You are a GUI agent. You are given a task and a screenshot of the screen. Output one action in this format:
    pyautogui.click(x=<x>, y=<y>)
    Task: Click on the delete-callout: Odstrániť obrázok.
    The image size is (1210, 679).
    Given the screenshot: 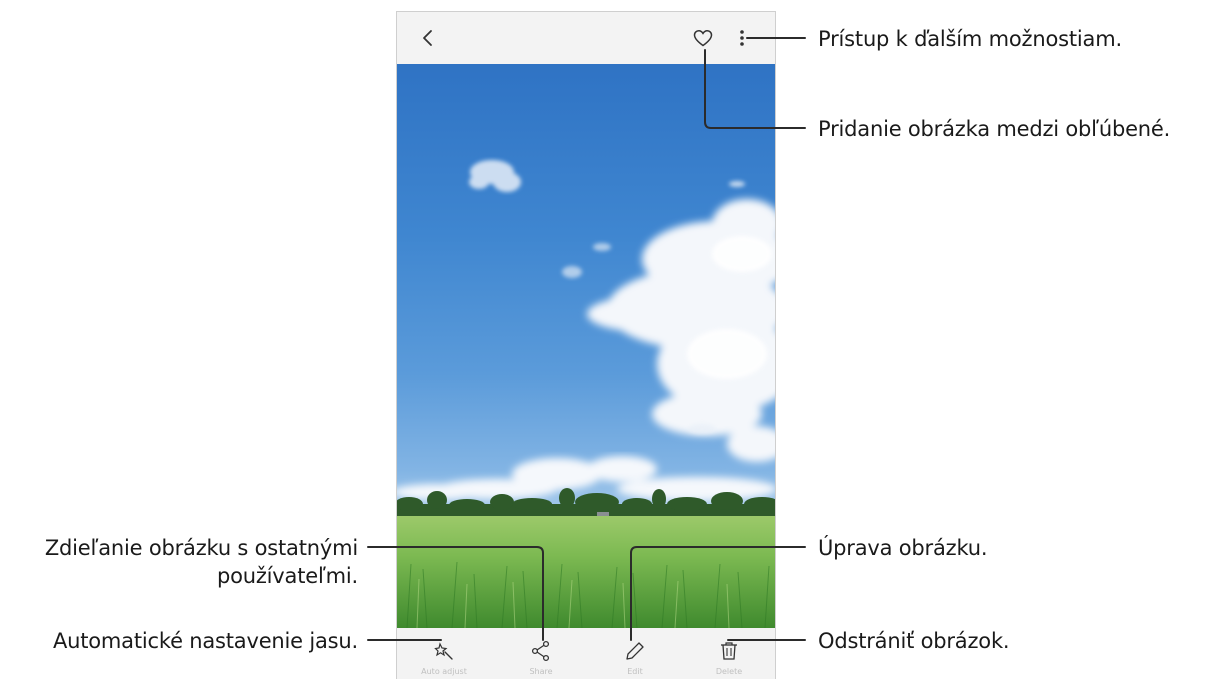 What is the action you would take?
    pyautogui.click(x=914, y=641)
    